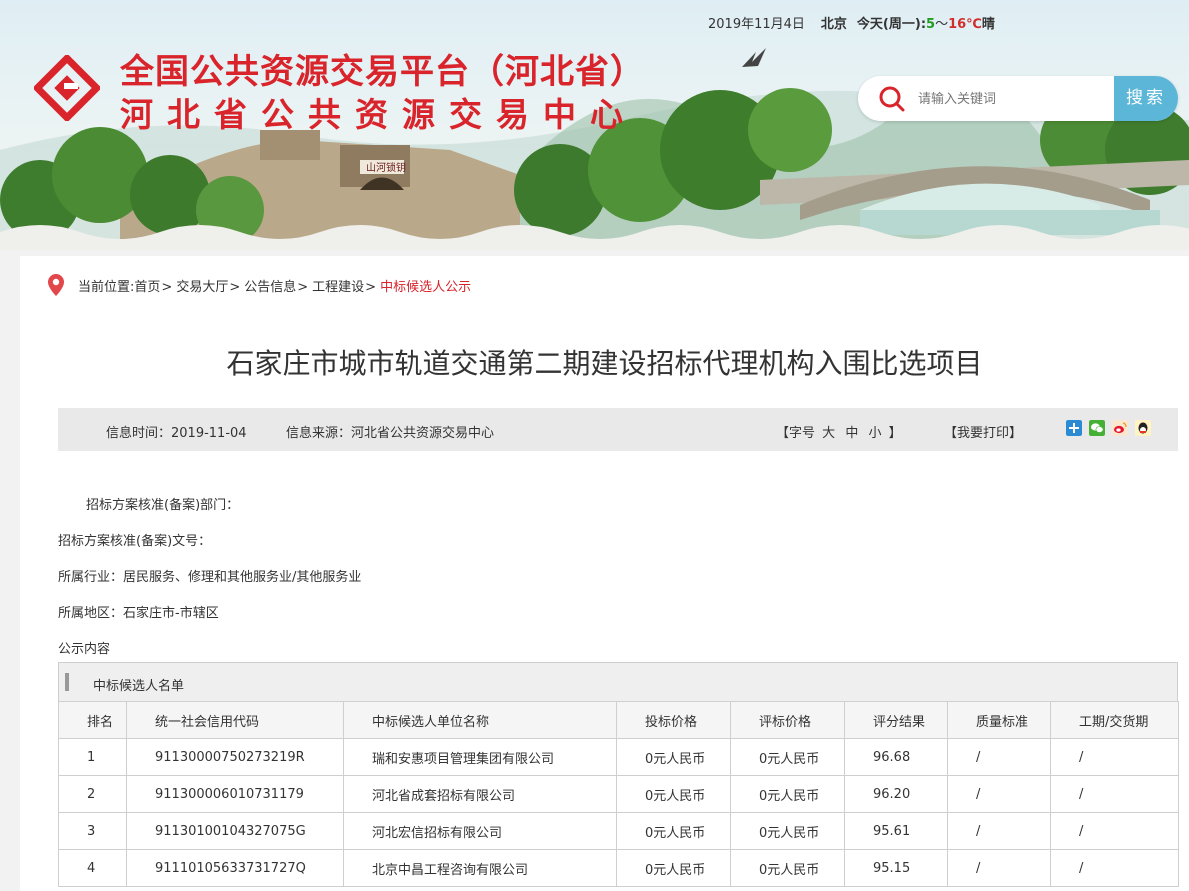 Image resolution: width=1189 pixels, height=891 pixels. Describe the element at coordinates (931, 24) in the screenshot. I see `temp-low: 5` at that location.